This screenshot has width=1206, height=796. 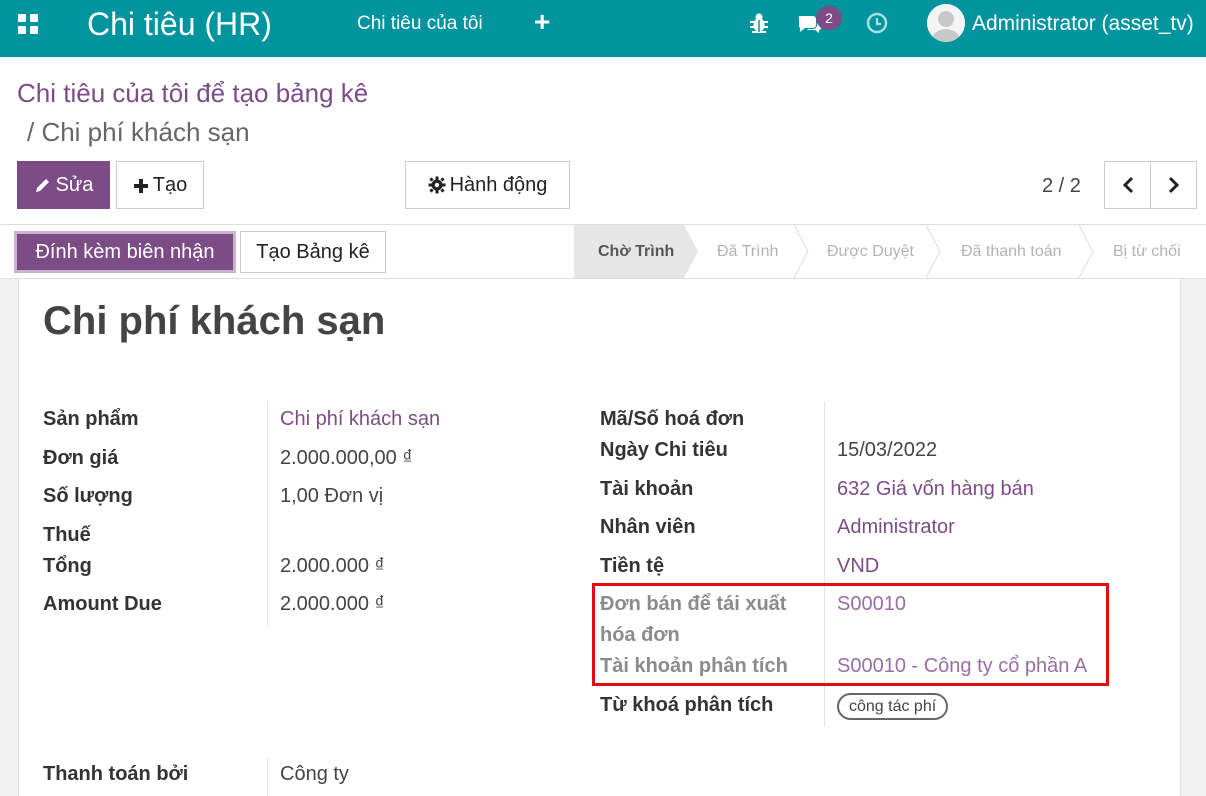 What do you see at coordinates (829, 18) in the screenshot?
I see `messages-badge: 2` at bounding box center [829, 18].